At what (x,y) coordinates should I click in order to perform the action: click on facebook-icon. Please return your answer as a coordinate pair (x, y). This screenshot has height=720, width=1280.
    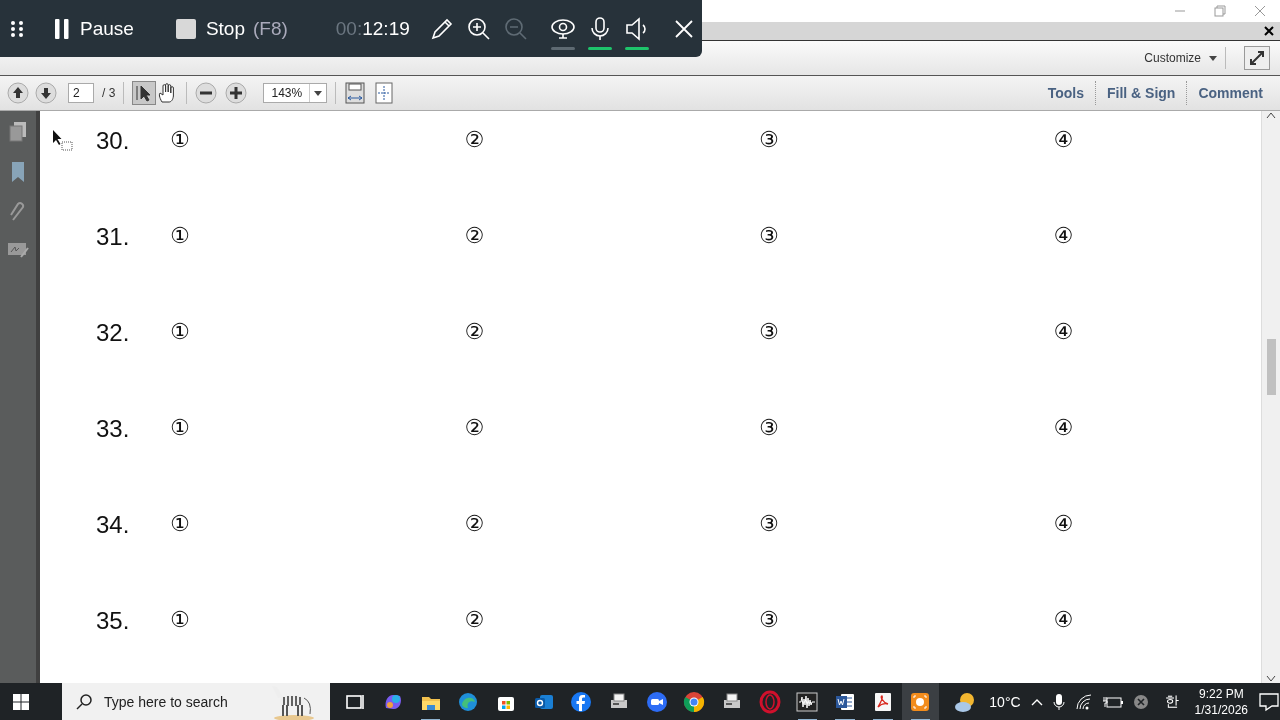
    Looking at the image, I should click on (581, 702).